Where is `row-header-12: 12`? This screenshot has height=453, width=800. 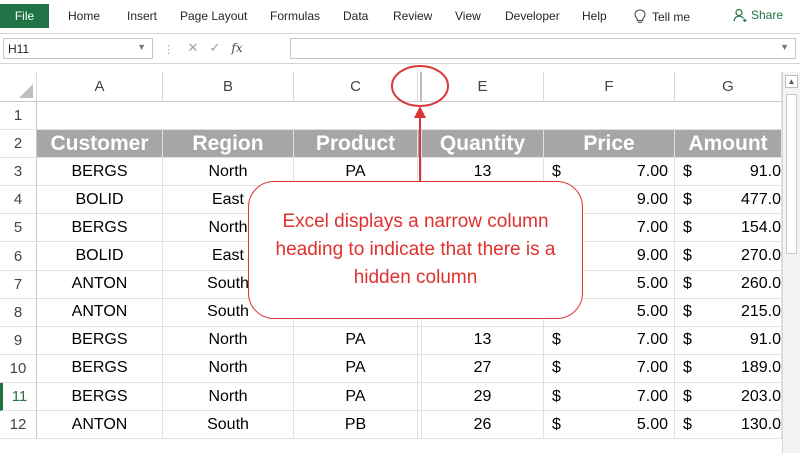
row-header-12: 12 is located at coordinates (18, 425).